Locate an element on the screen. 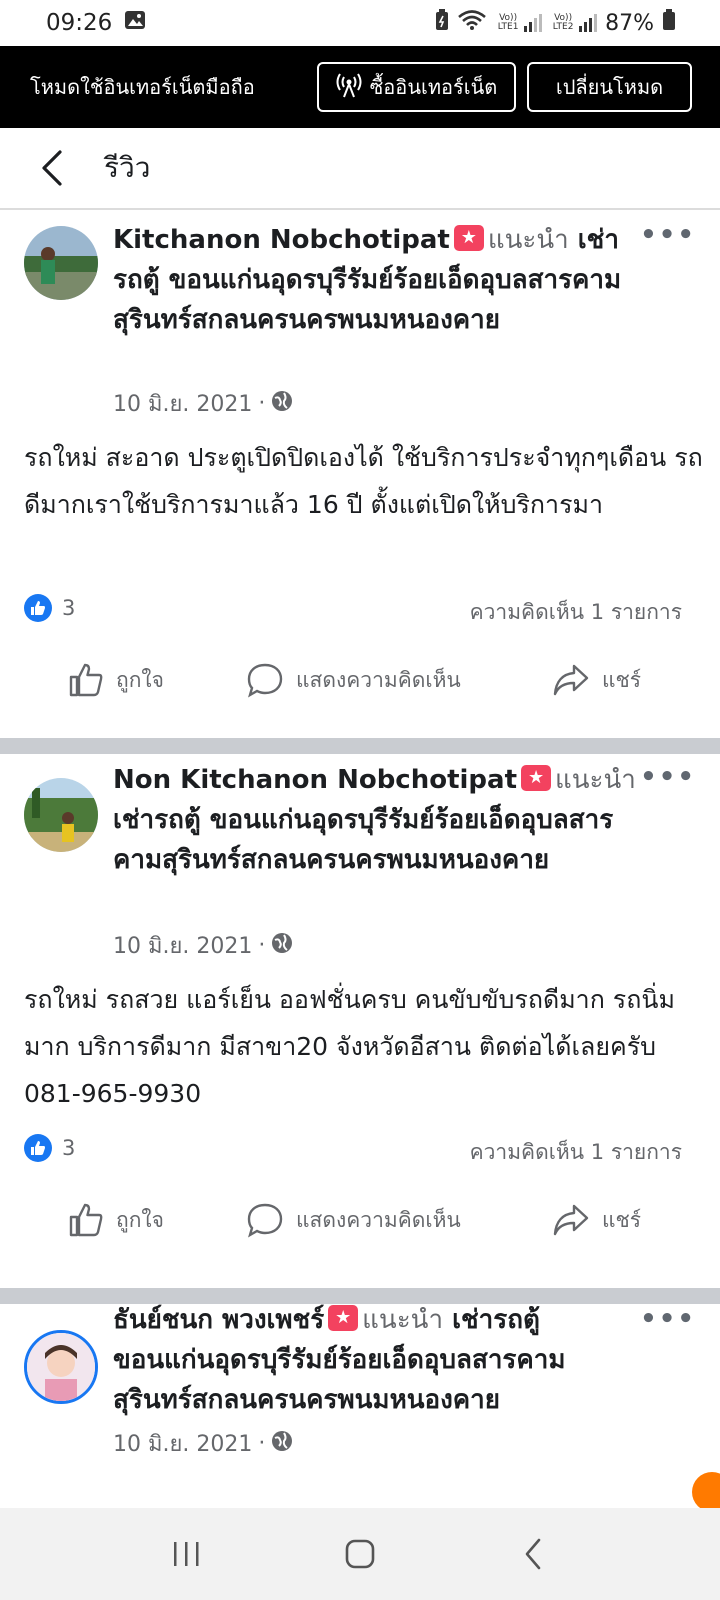 This screenshot has height=1600, width=720. reviewer-name: ธันย์ชนก พวงเพชร์ is located at coordinates (218, 1320).